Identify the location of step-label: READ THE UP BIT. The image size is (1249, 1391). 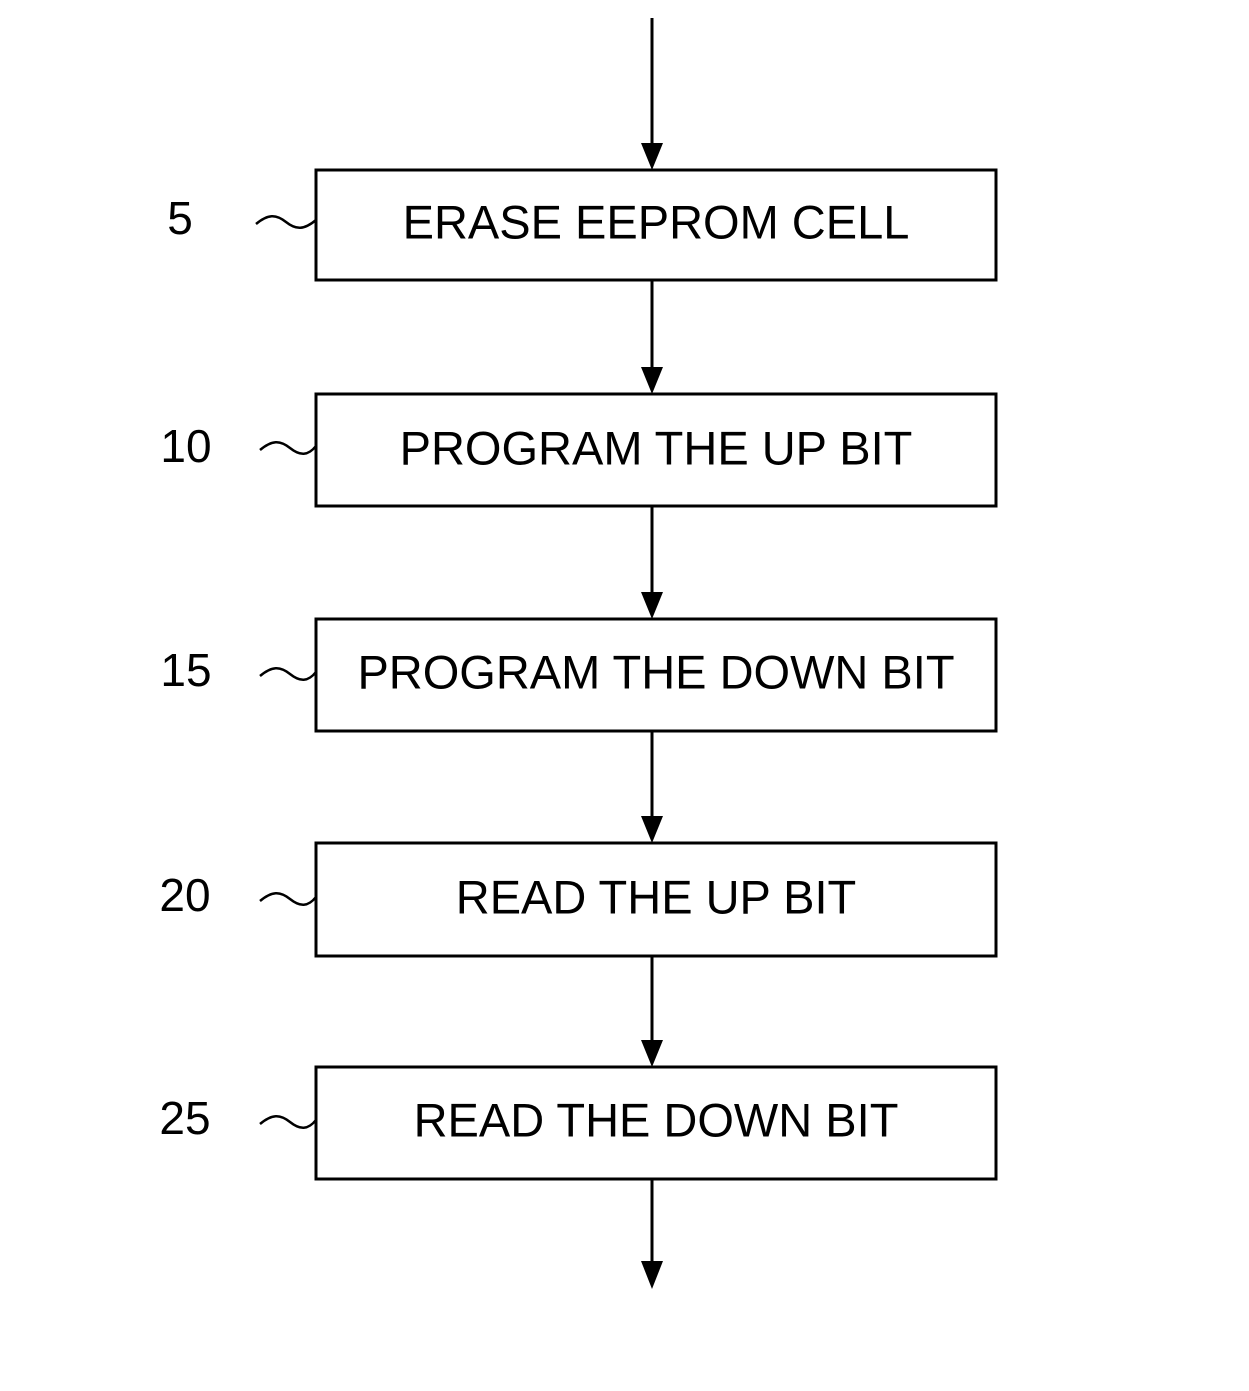
(656, 897).